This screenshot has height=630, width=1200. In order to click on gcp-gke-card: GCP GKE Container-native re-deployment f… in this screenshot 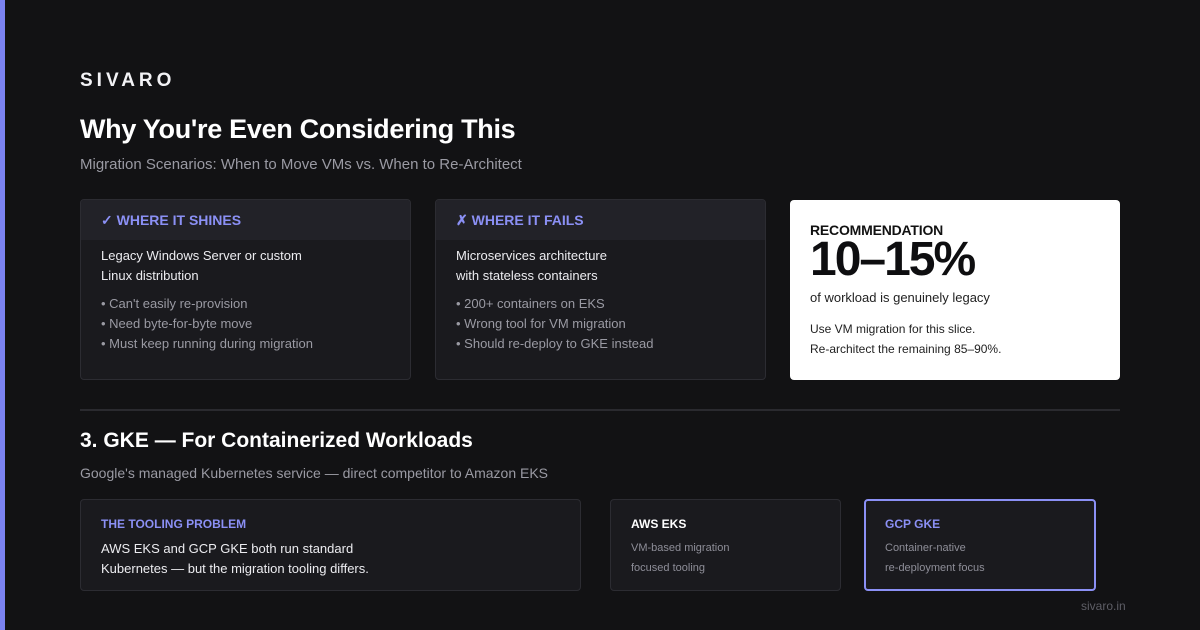, I will do `click(980, 545)`.